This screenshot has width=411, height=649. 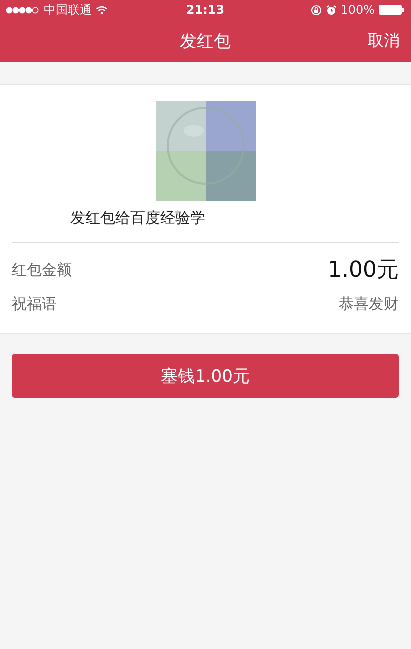 I want to click on field-value: 恭喜发财, so click(x=369, y=304).